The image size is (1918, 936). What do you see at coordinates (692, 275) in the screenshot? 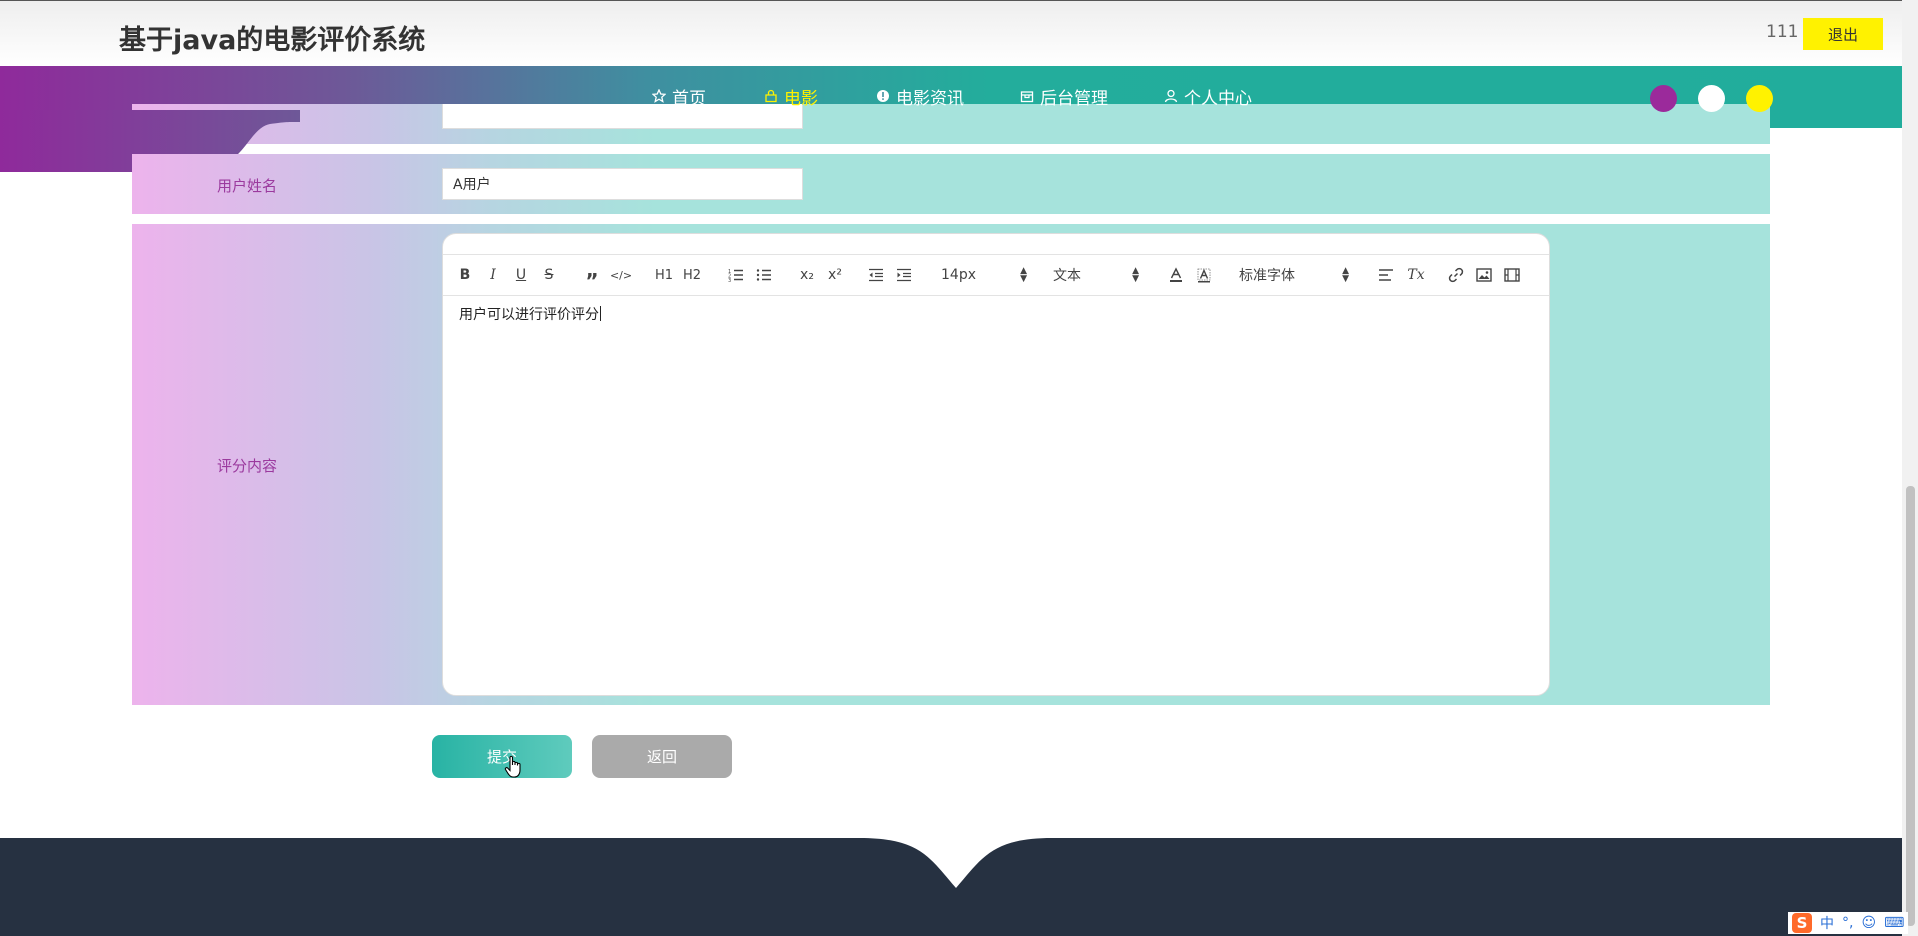
I see `heading-2-button: H2` at bounding box center [692, 275].